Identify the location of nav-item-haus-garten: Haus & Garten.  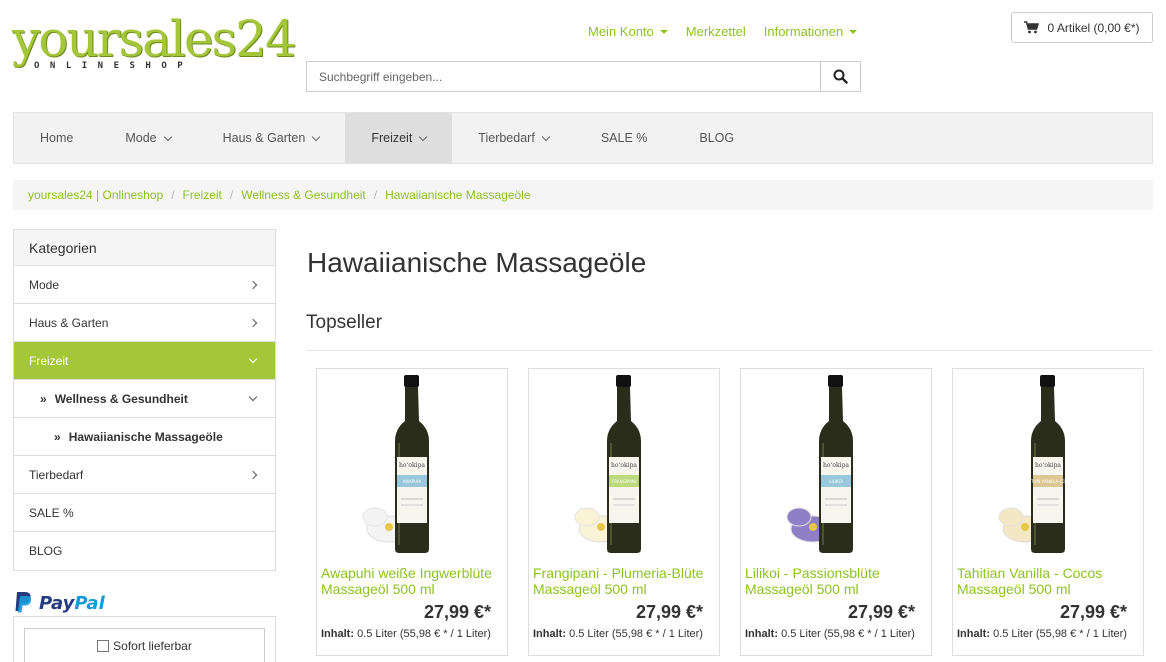
(271, 138).